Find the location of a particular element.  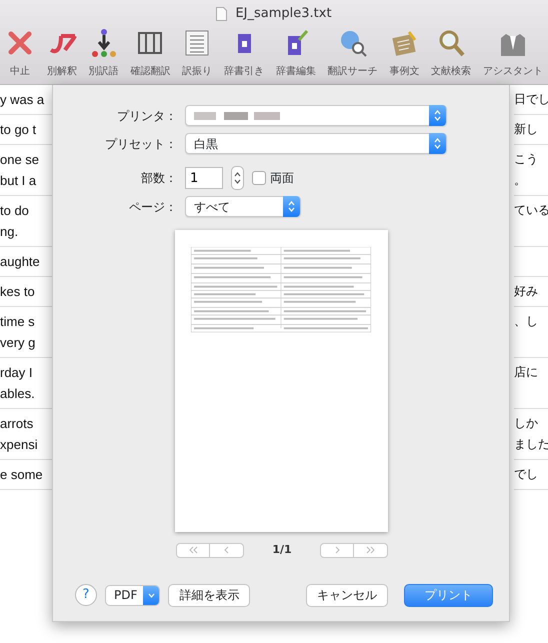

document-text: e some is located at coordinates (22, 475).